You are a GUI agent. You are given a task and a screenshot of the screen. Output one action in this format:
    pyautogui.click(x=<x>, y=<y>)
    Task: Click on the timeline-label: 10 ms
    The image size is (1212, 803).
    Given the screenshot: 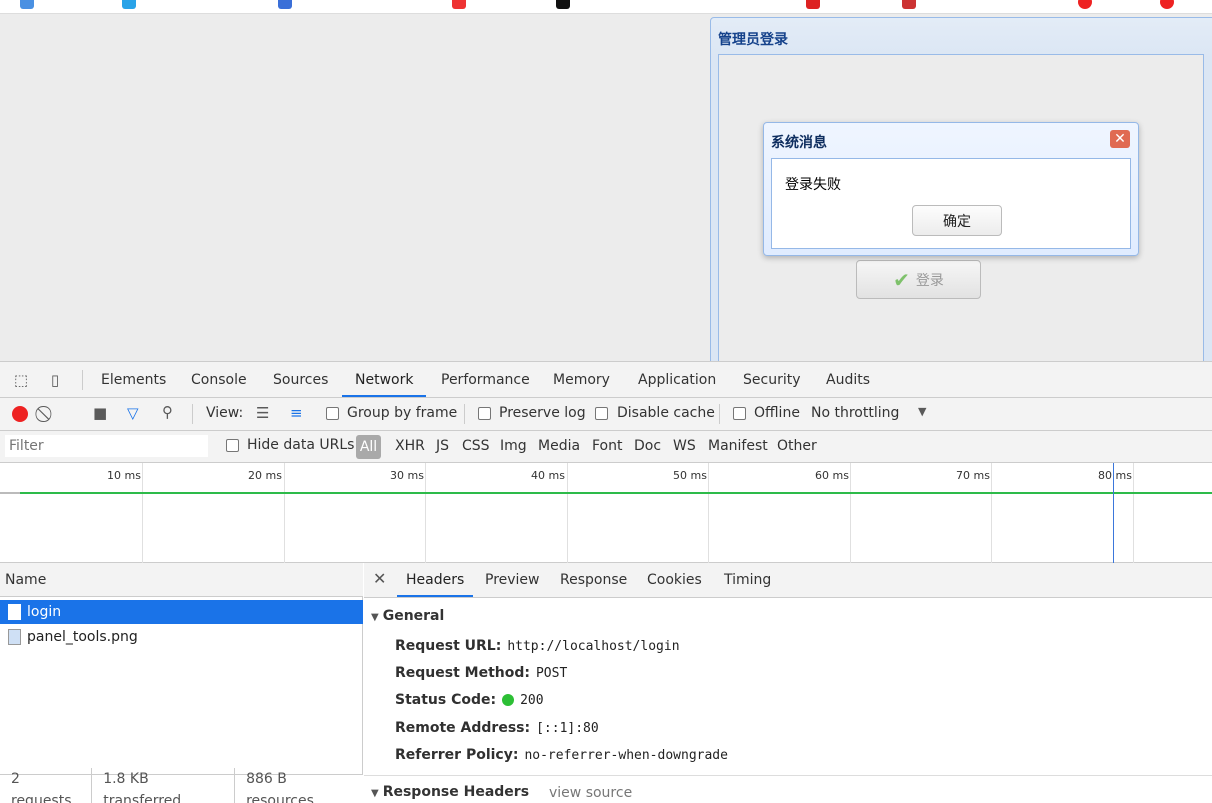 What is the action you would take?
    pyautogui.click(x=124, y=475)
    